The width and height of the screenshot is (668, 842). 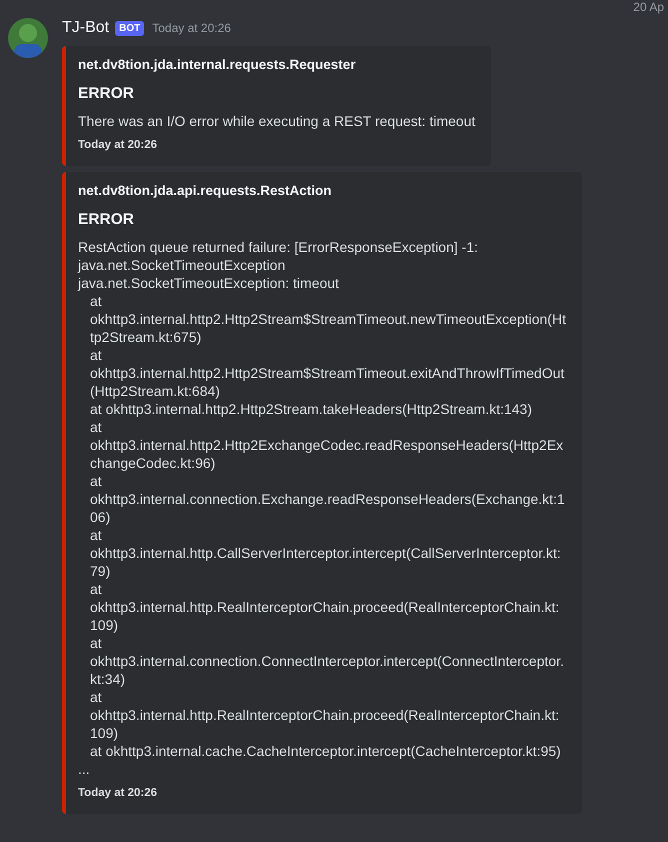 I want to click on description-text: java.net.SocketTimeoutException: timeout, so click(x=209, y=283).